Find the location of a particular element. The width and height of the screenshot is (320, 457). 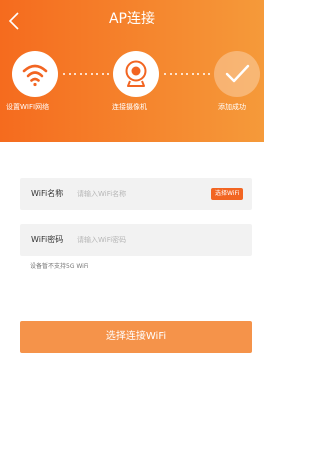

camera-icon is located at coordinates (136, 73).